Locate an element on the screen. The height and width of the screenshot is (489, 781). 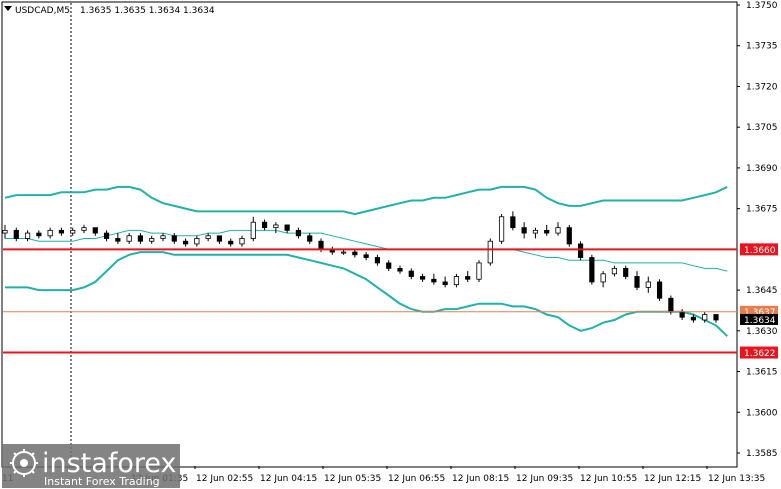
x-tick-label: 12 Jun 08:15 is located at coordinates (480, 479).